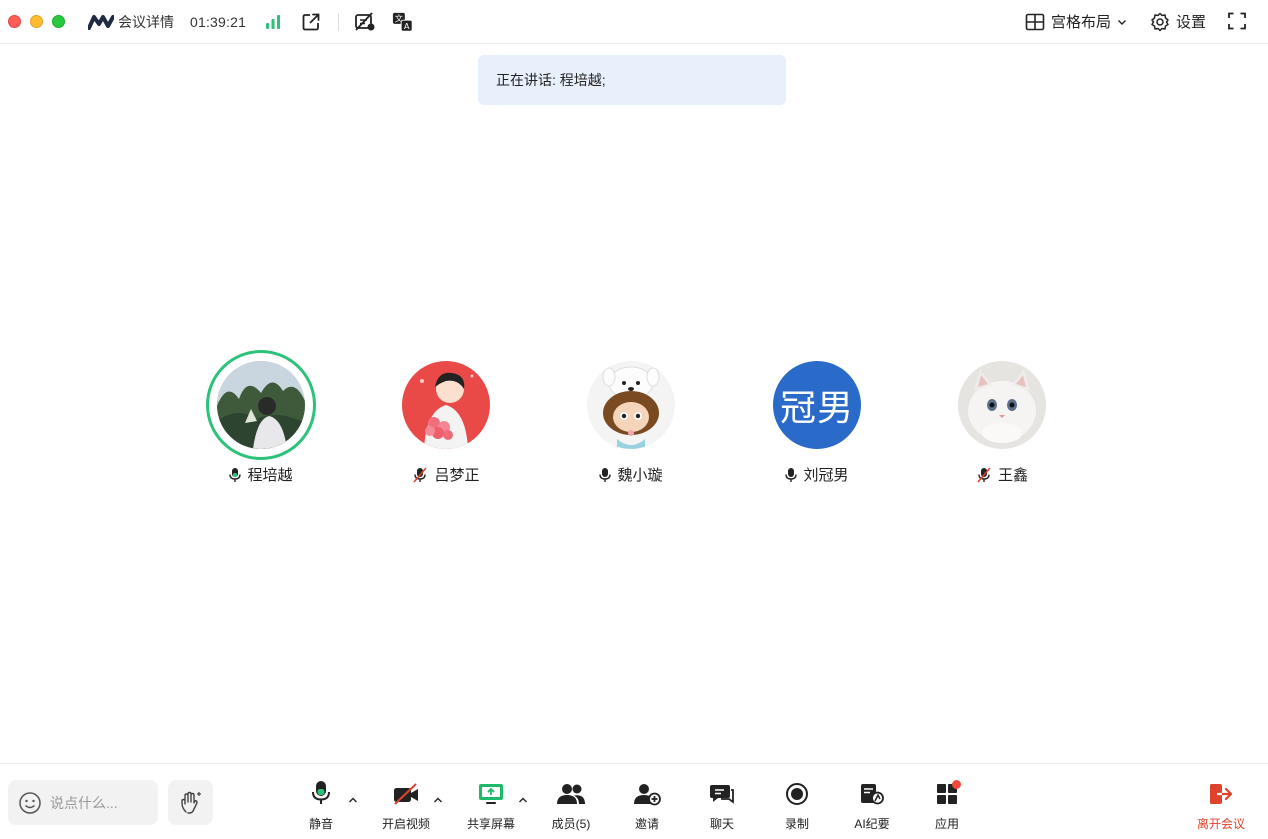 The height and width of the screenshot is (839, 1268). I want to click on quick-chat-box, so click(83, 802).